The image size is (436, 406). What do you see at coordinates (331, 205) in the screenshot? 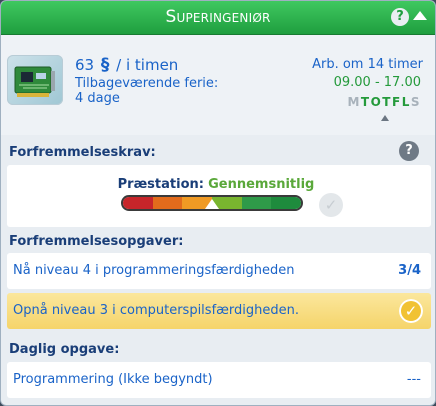
I see `checkmark-icon: ✓` at bounding box center [331, 205].